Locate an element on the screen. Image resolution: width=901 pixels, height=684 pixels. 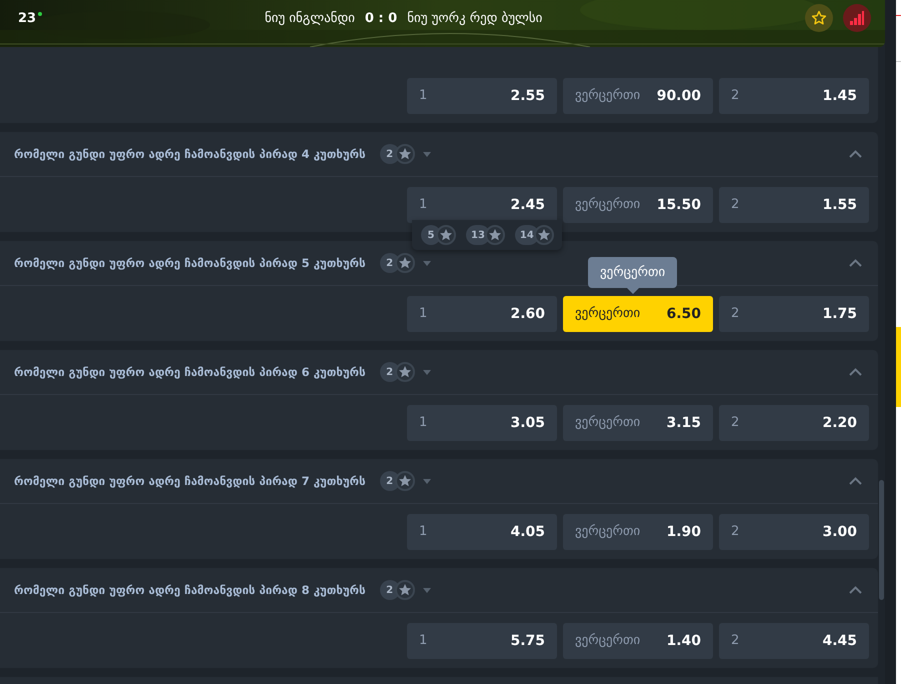
odds-button: 2 1.45 is located at coordinates (794, 96).